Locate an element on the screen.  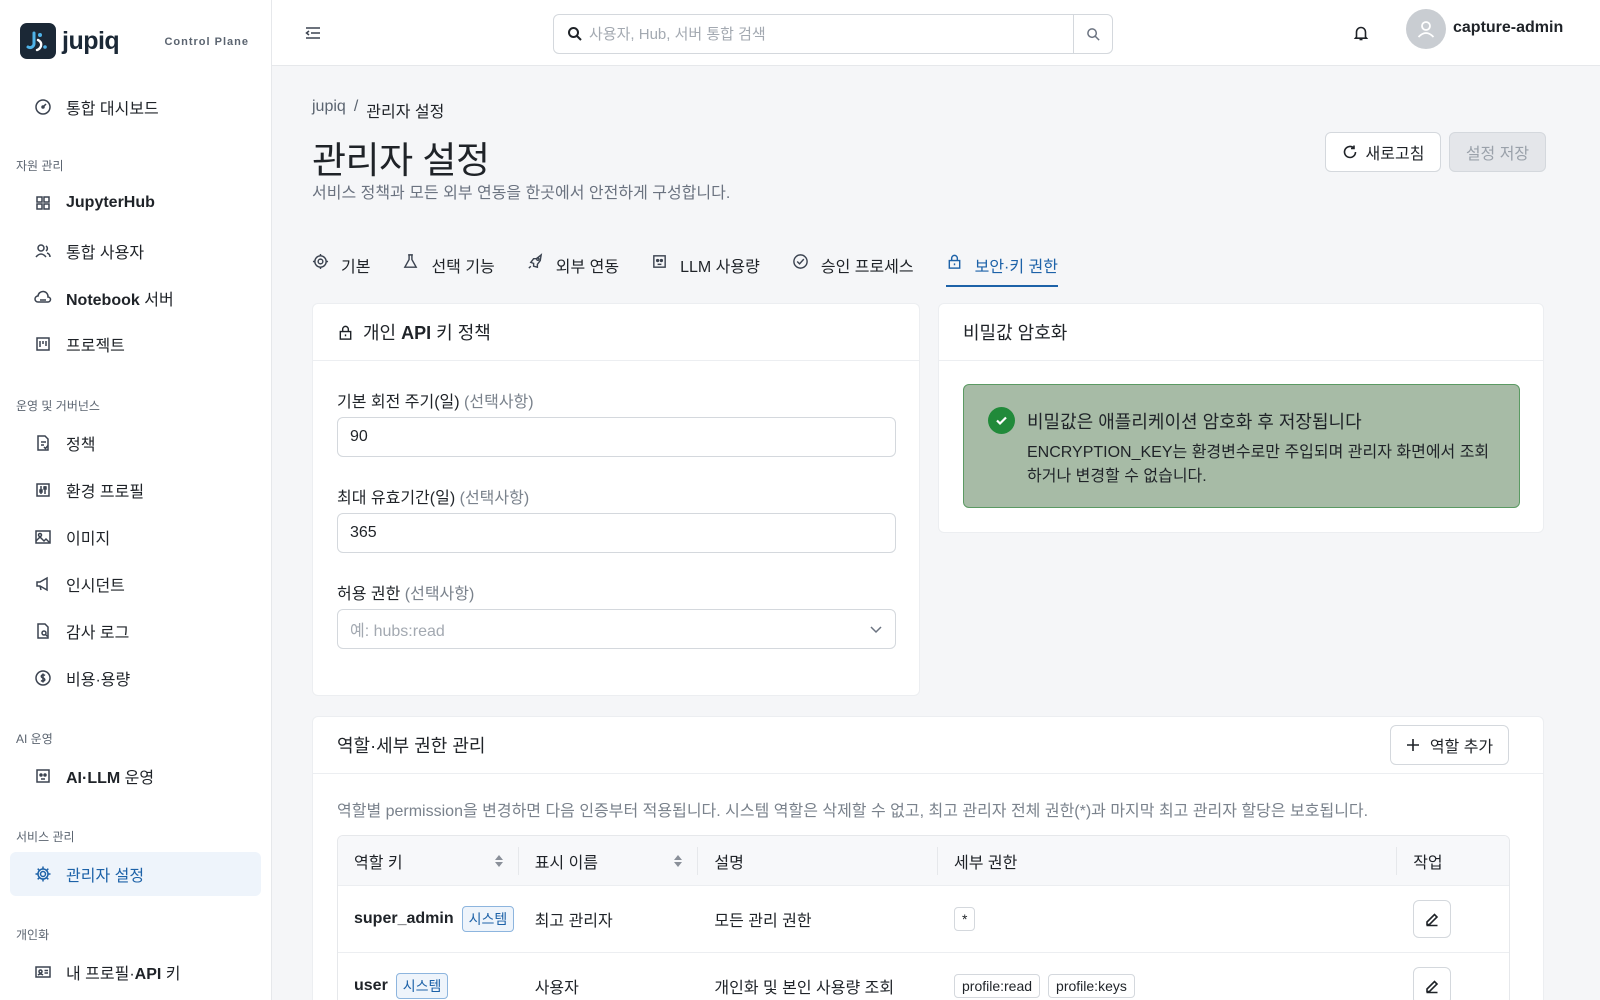
megaphone-icon is located at coordinates (42, 584).